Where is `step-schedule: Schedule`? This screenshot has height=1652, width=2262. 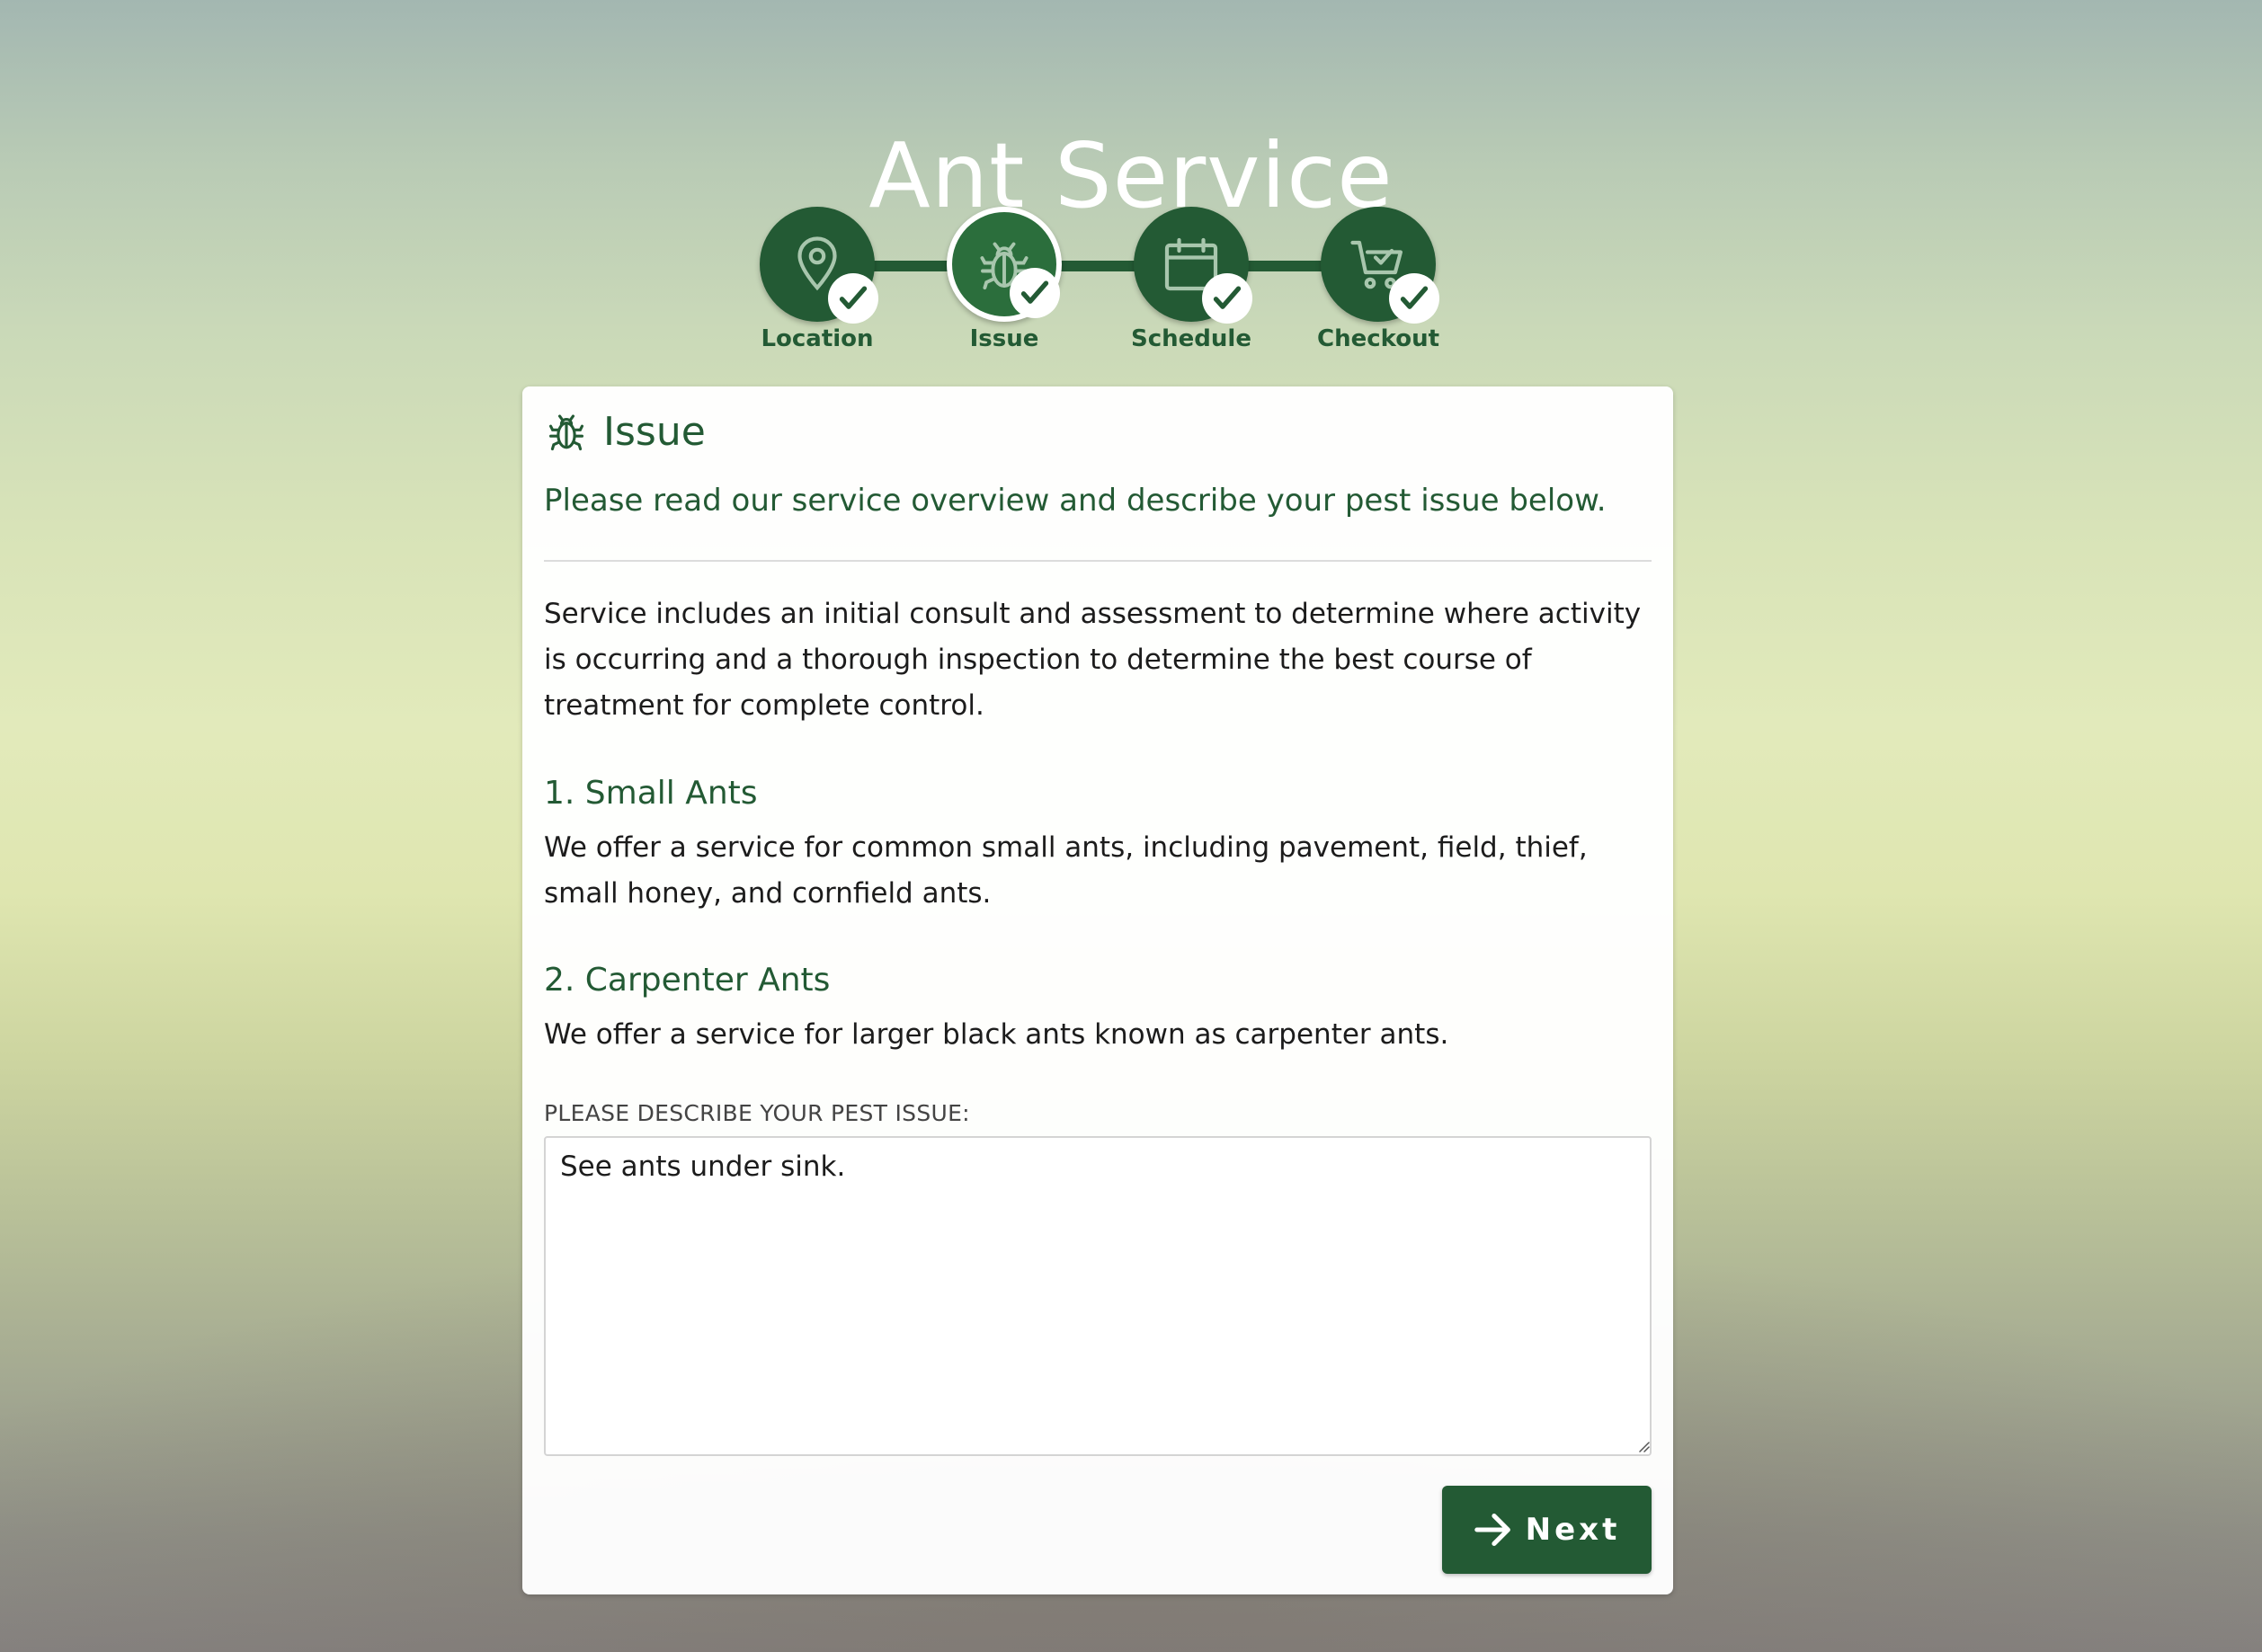 step-schedule: Schedule is located at coordinates (1191, 279).